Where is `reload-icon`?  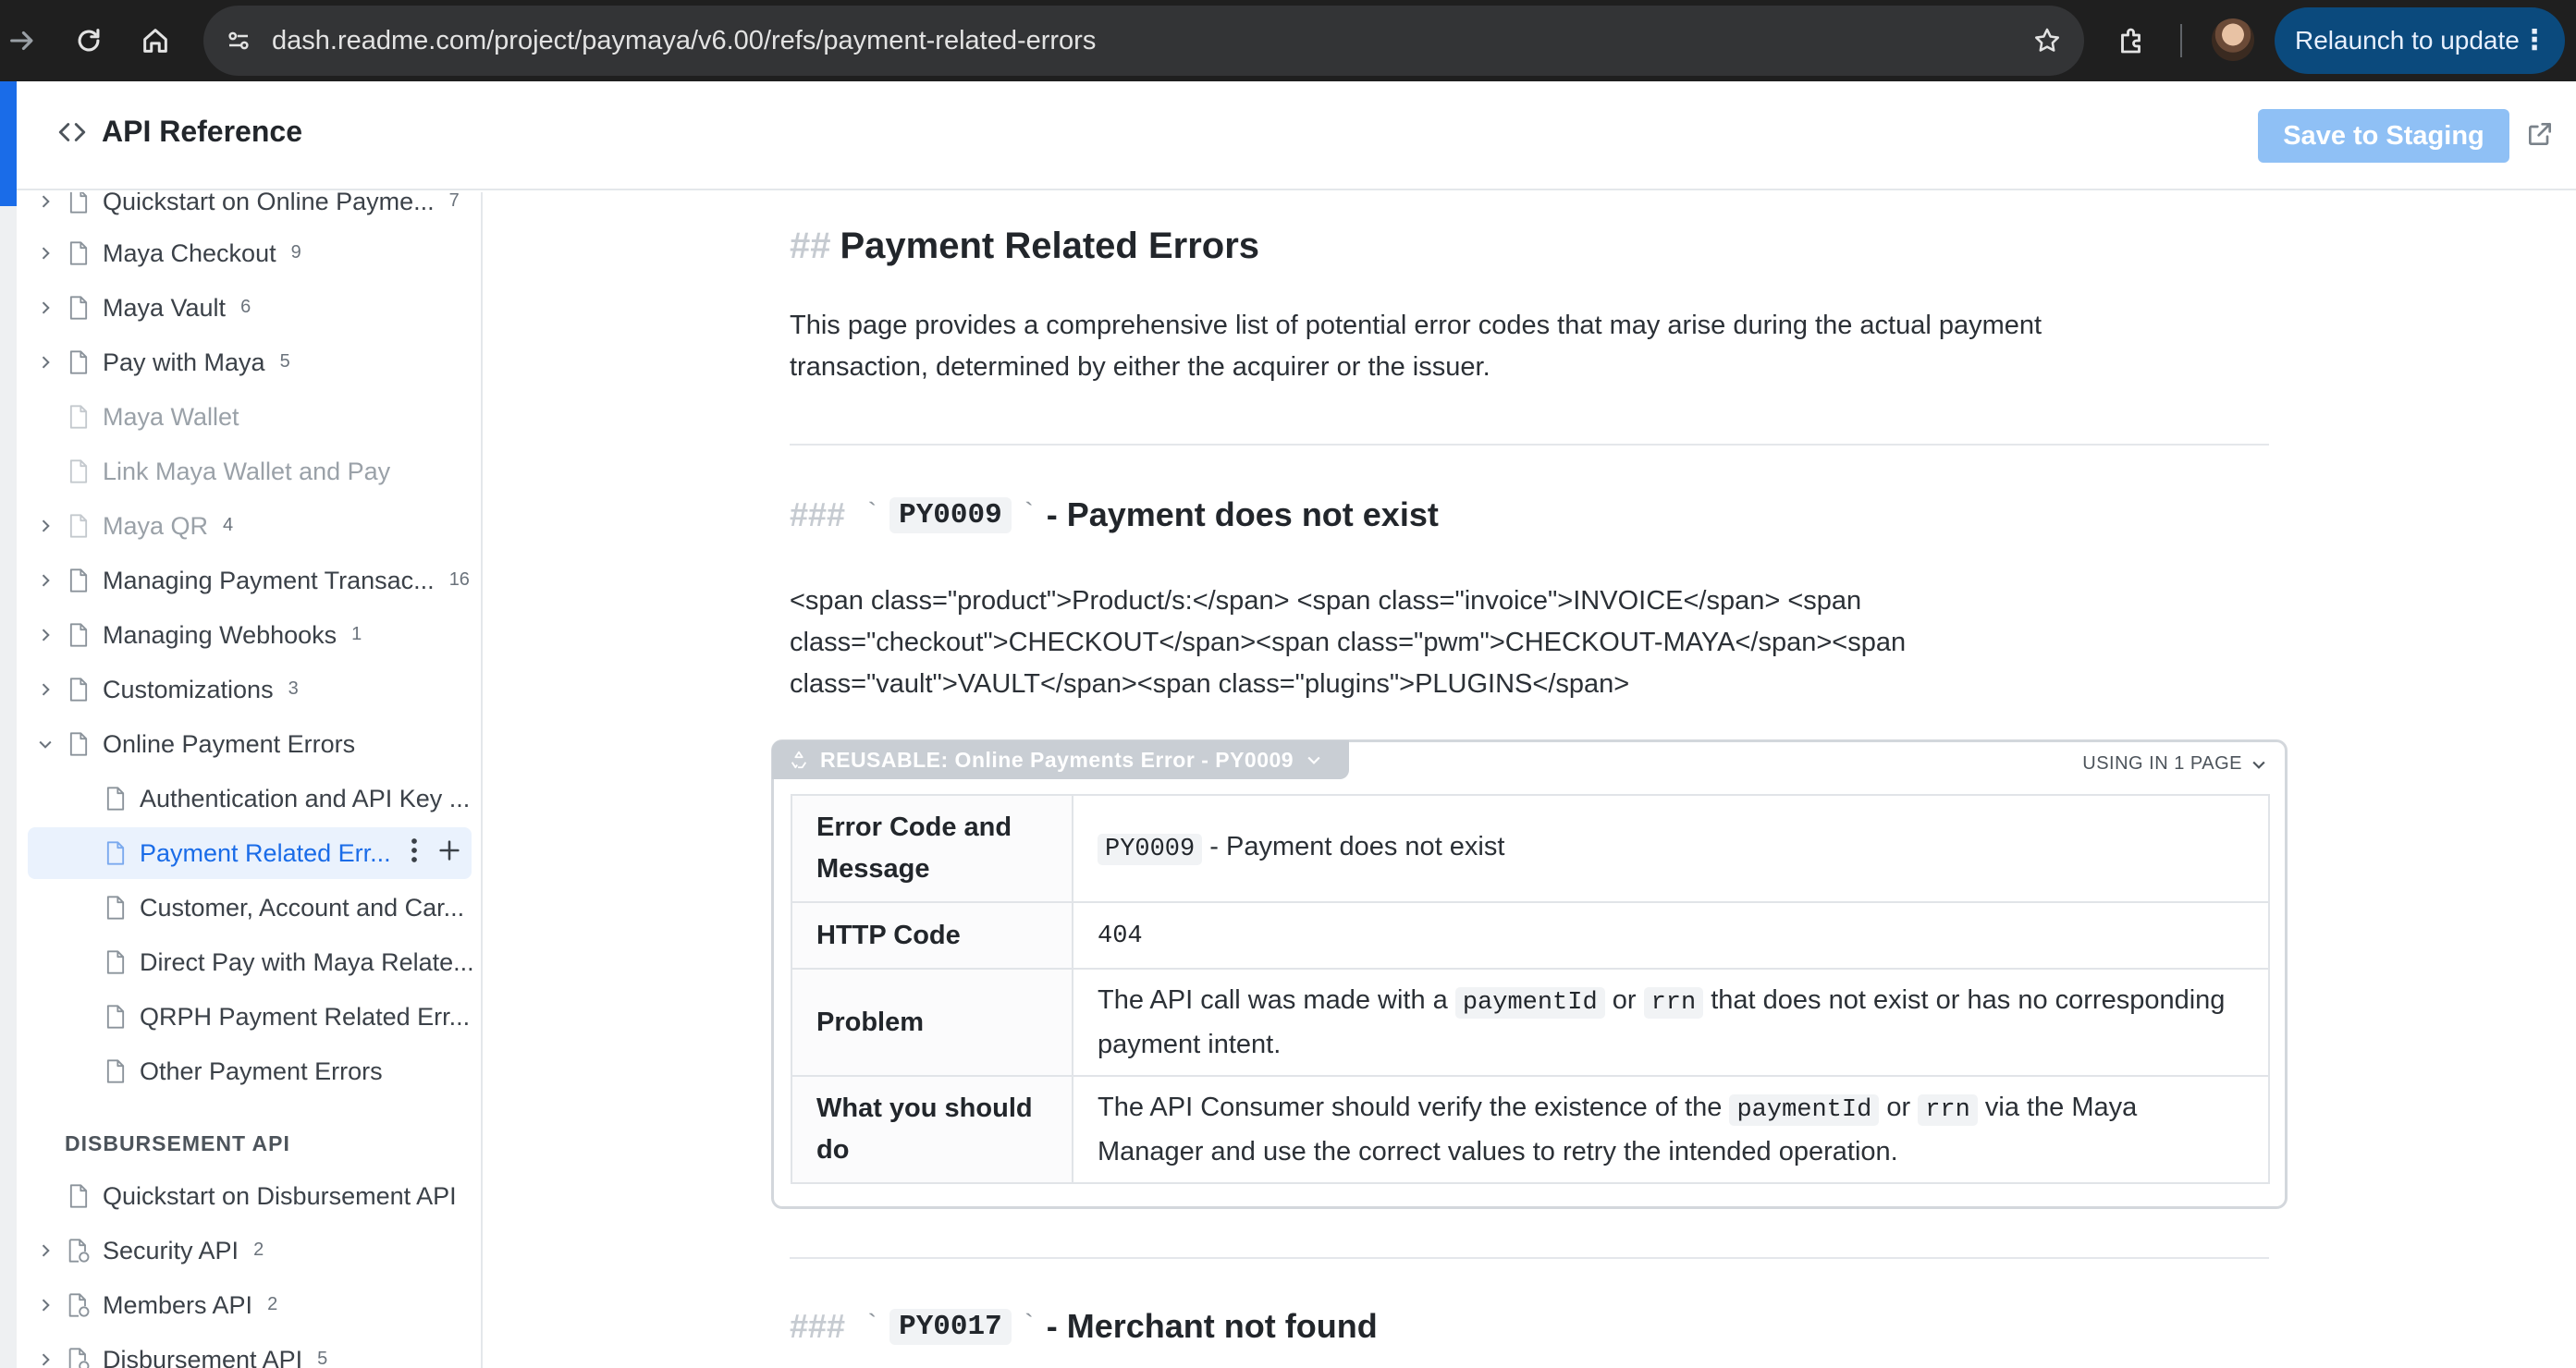 reload-icon is located at coordinates (89, 40).